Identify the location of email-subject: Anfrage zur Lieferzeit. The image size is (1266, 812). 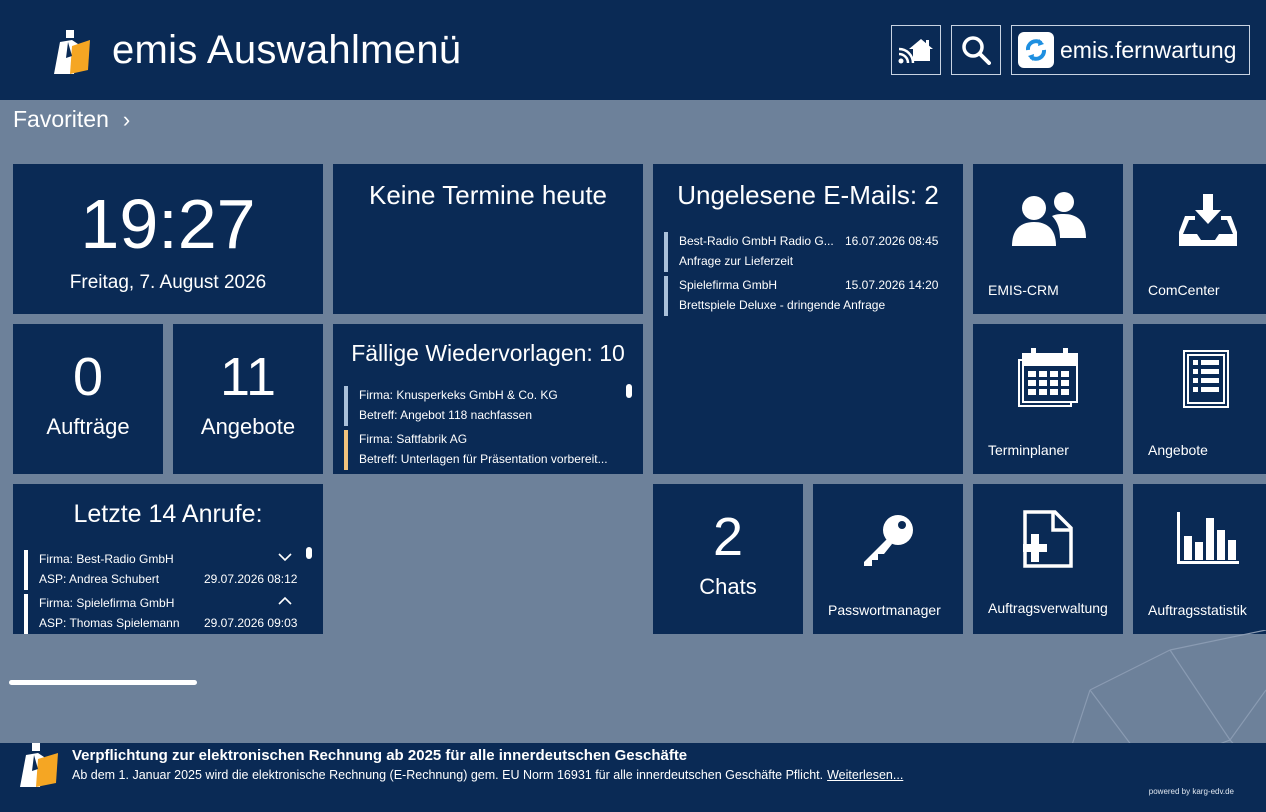
(736, 261).